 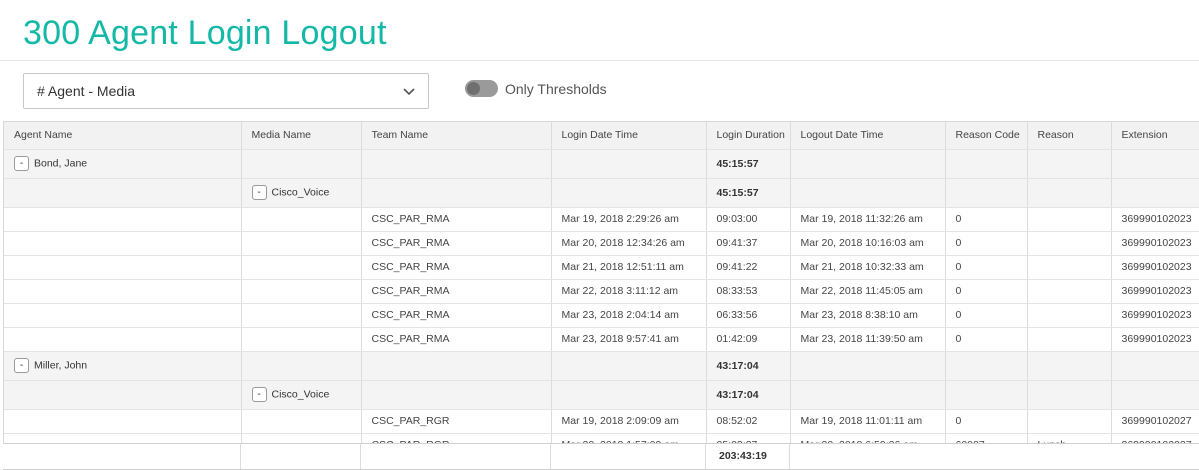 What do you see at coordinates (601, 366) in the screenshot?
I see `agent-group-row: - Miller, John 43:17:04` at bounding box center [601, 366].